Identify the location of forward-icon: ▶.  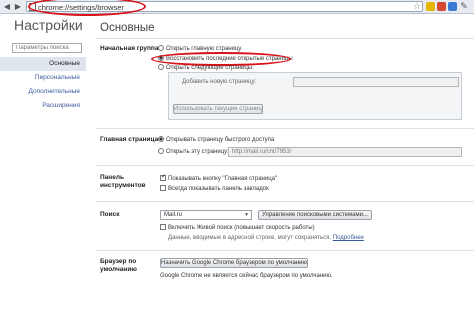
(18, 6).